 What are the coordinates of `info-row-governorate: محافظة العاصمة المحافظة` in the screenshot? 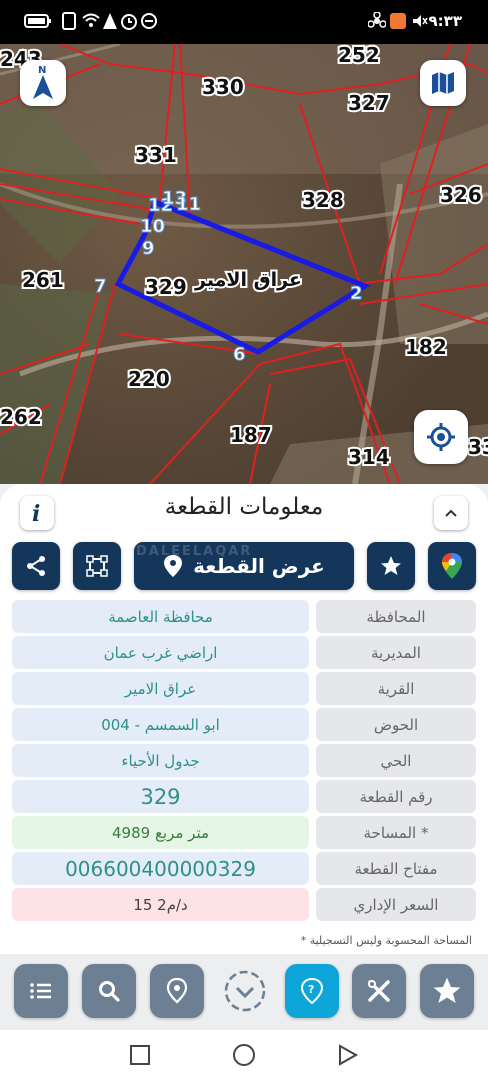 It's located at (244, 616).